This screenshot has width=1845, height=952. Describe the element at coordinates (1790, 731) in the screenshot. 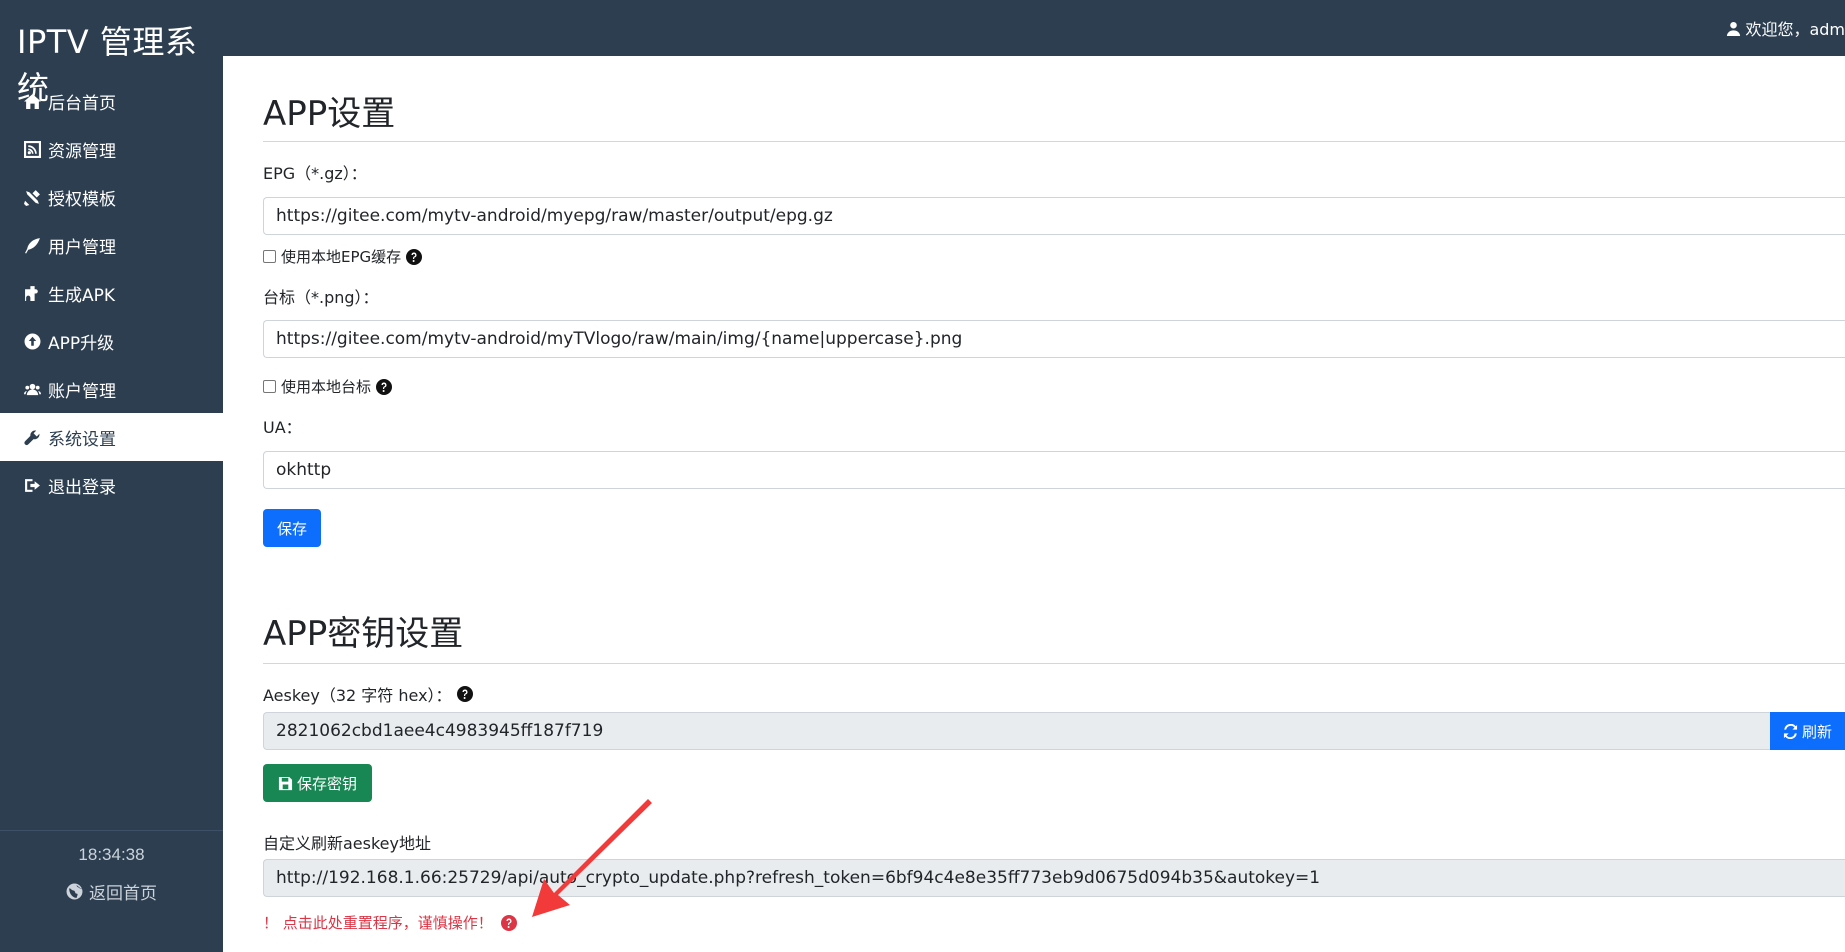

I see `refresh-icon` at that location.